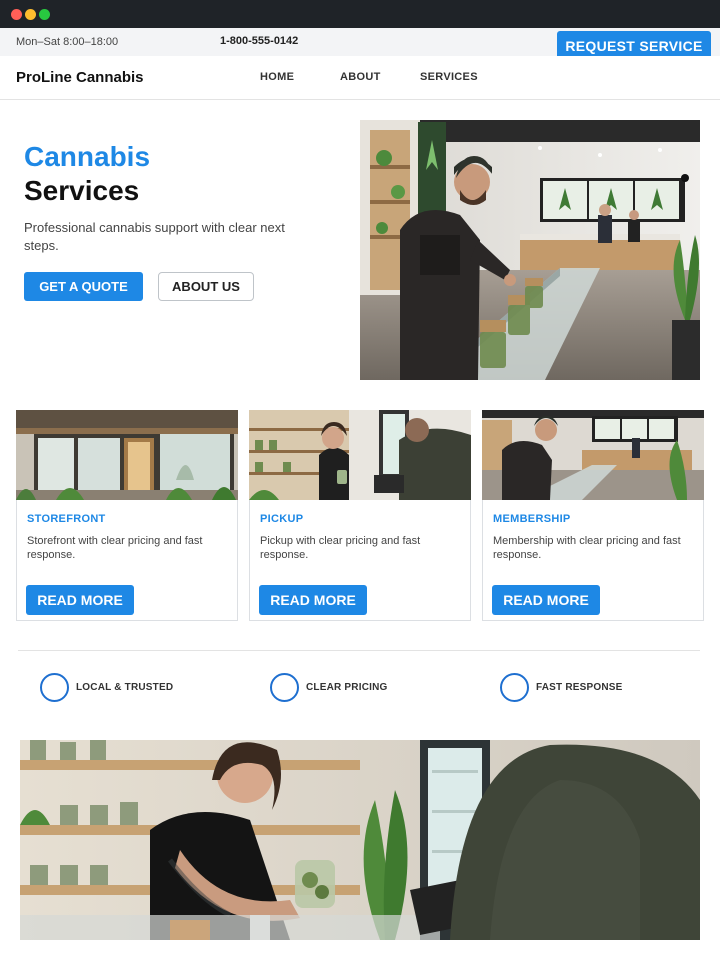  I want to click on feature-label: FAST RESPONSE, so click(579, 687).